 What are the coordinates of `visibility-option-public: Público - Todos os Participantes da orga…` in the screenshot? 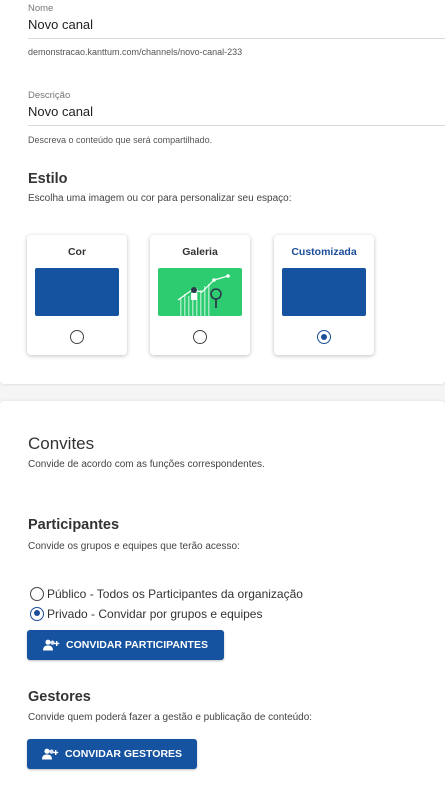 It's located at (166, 593).